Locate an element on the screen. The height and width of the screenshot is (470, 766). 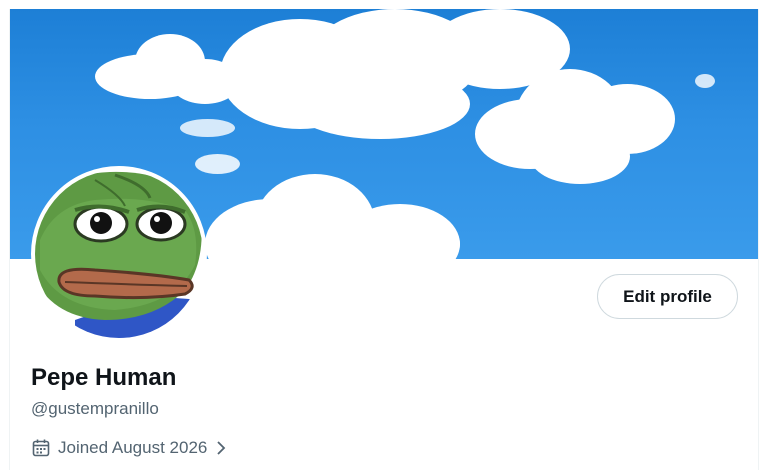
top-strip is located at coordinates (383, 4).